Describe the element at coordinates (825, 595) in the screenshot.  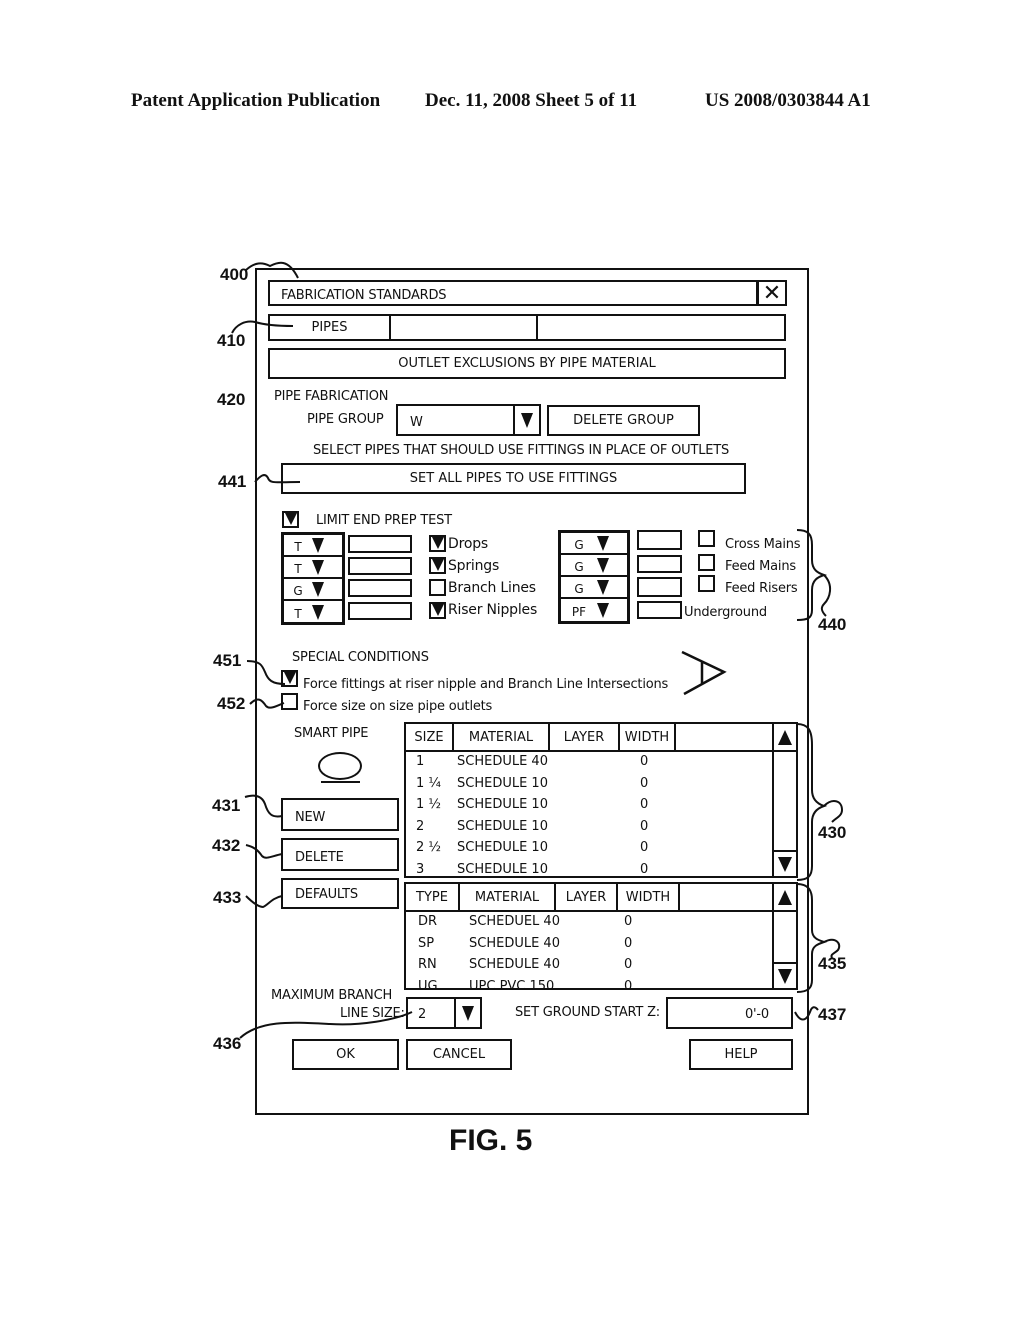
I see `brace-440-tail` at that location.